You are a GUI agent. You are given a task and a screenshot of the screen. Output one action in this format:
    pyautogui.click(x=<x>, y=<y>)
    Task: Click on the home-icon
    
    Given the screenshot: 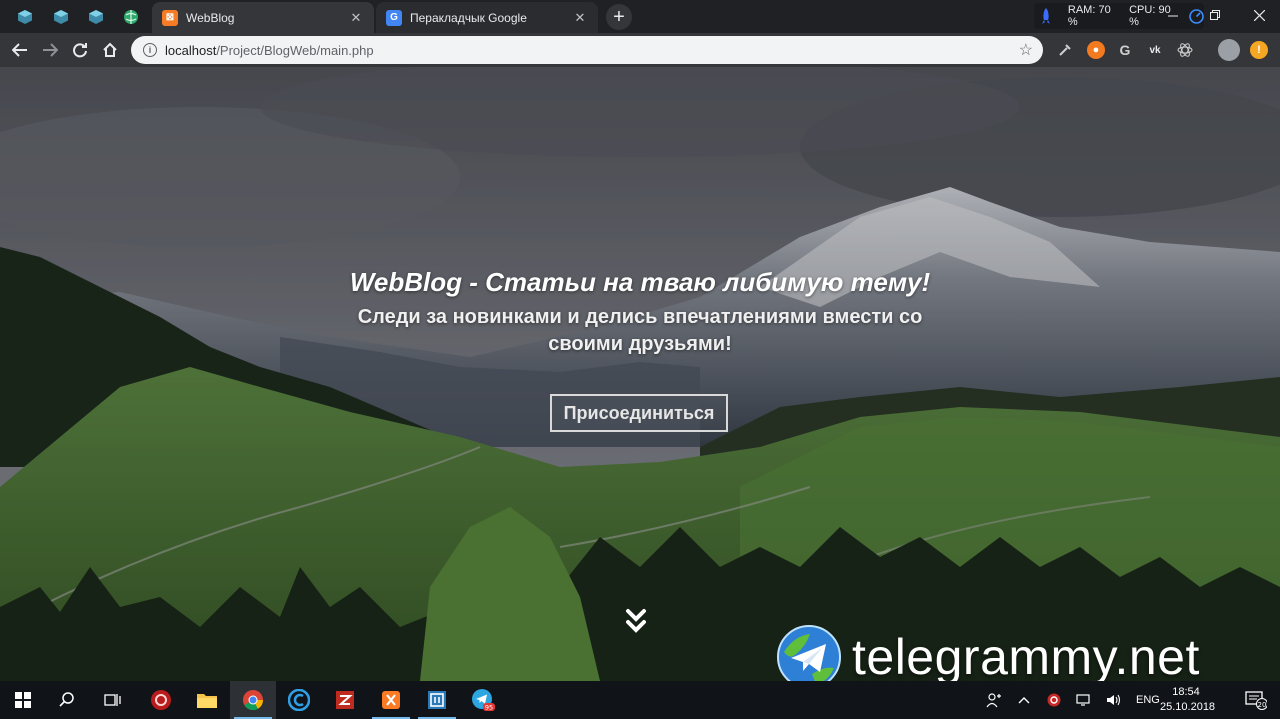 What is the action you would take?
    pyautogui.click(x=110, y=49)
    